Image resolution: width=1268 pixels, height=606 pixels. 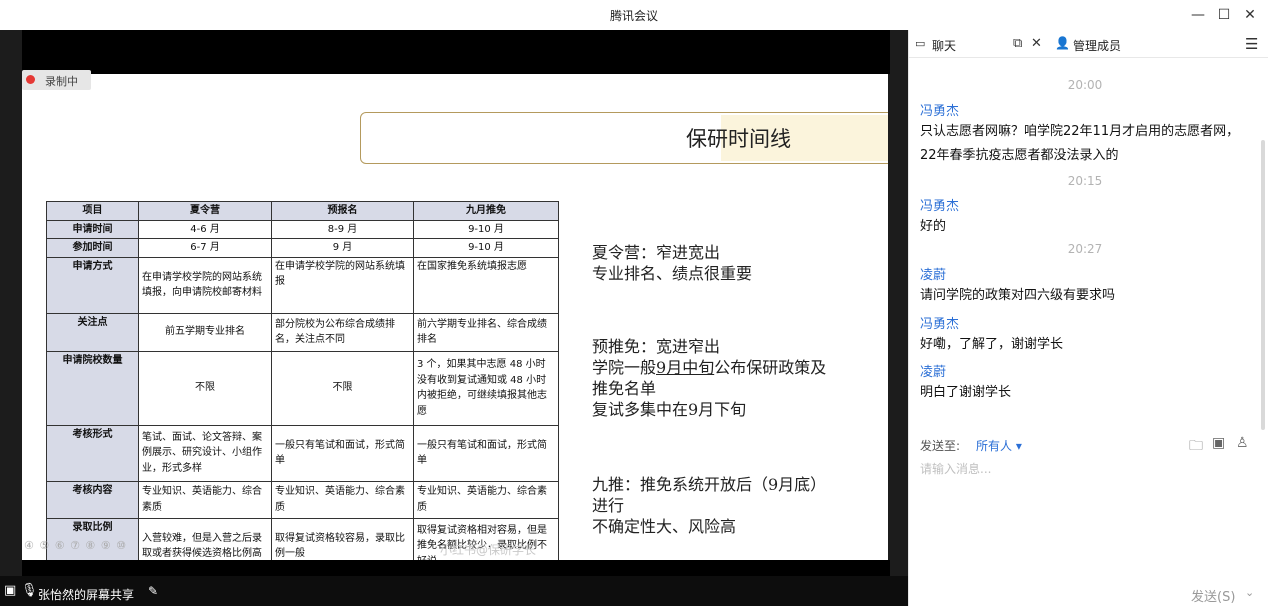 I want to click on slide-title-box: 保研时间线, so click(x=624, y=138).